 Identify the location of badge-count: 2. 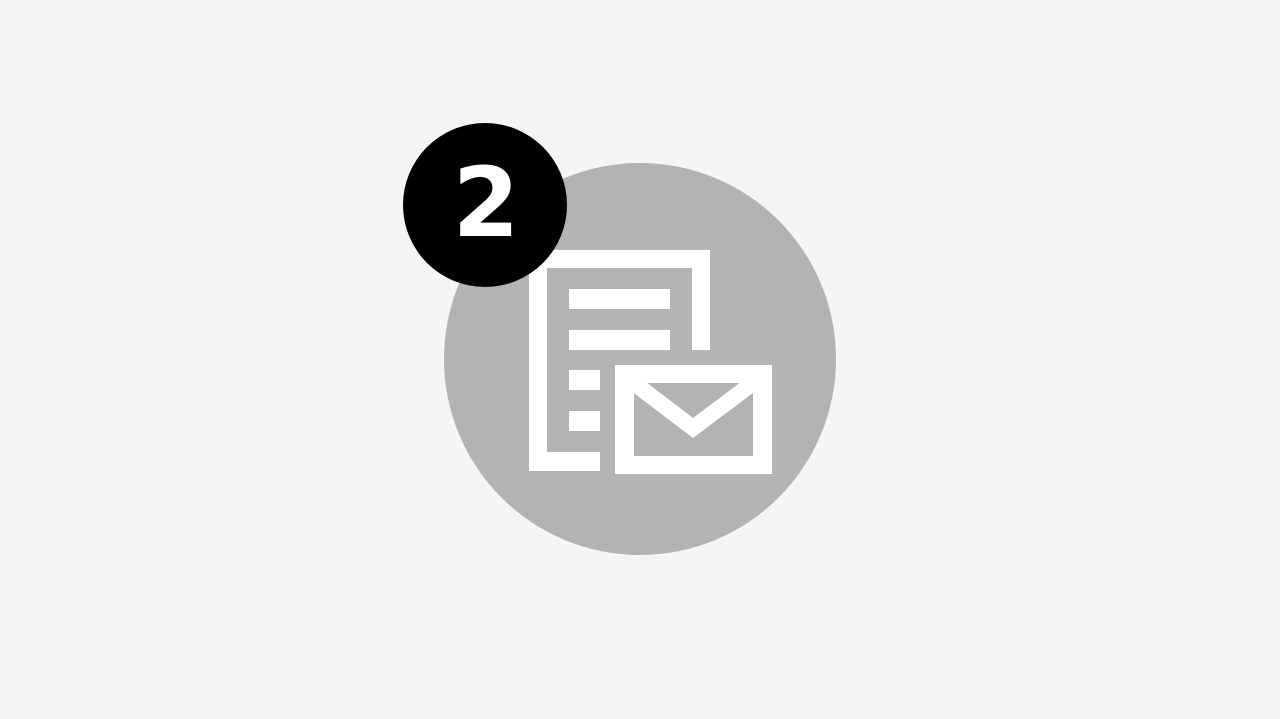
(486, 203).